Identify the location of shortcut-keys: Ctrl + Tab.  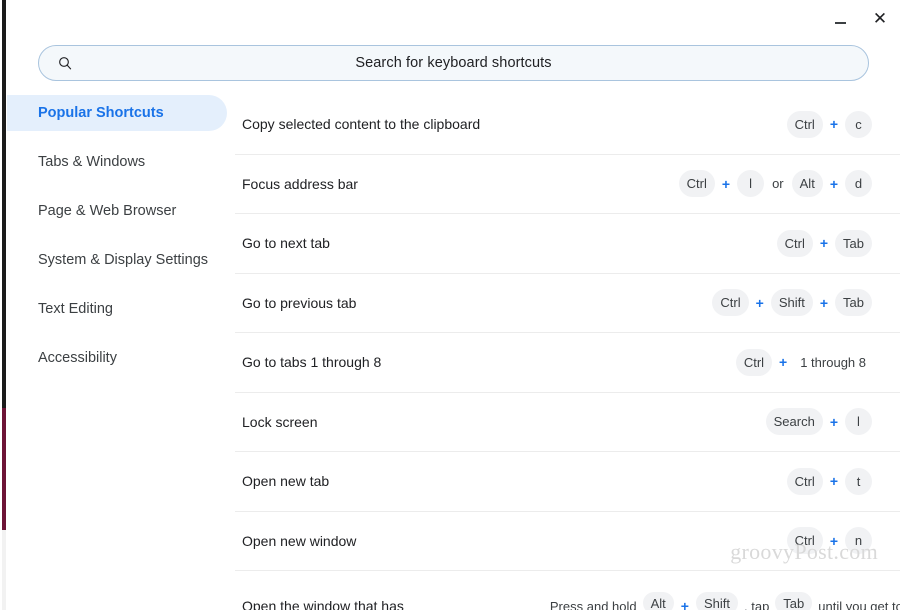
(838, 243).